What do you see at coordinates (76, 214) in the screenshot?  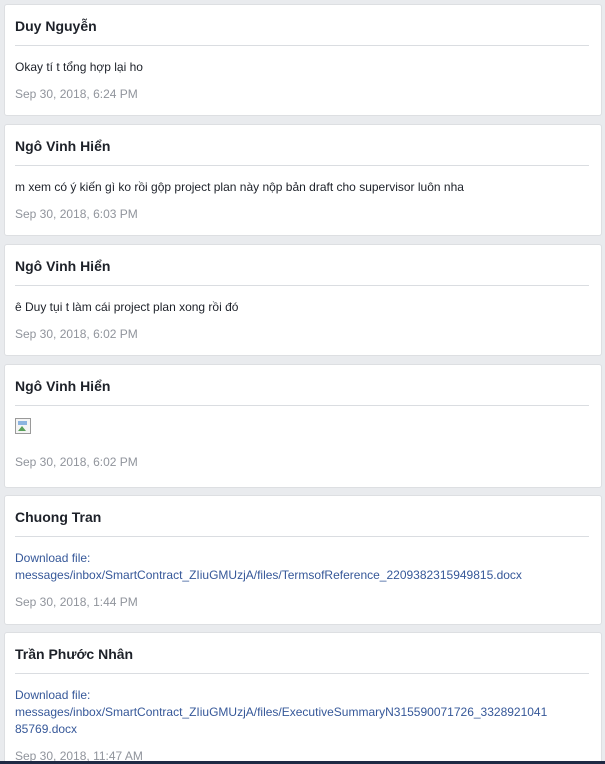 I see `message-timestamp: Sep 30, 2018, 6:03 PM` at bounding box center [76, 214].